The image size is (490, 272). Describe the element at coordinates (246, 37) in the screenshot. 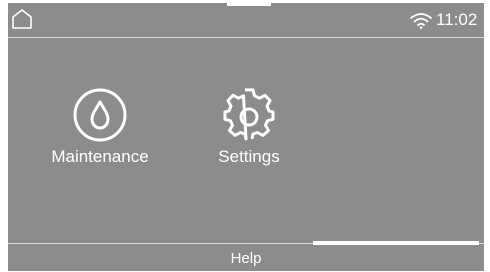

I see `status-divider` at that location.